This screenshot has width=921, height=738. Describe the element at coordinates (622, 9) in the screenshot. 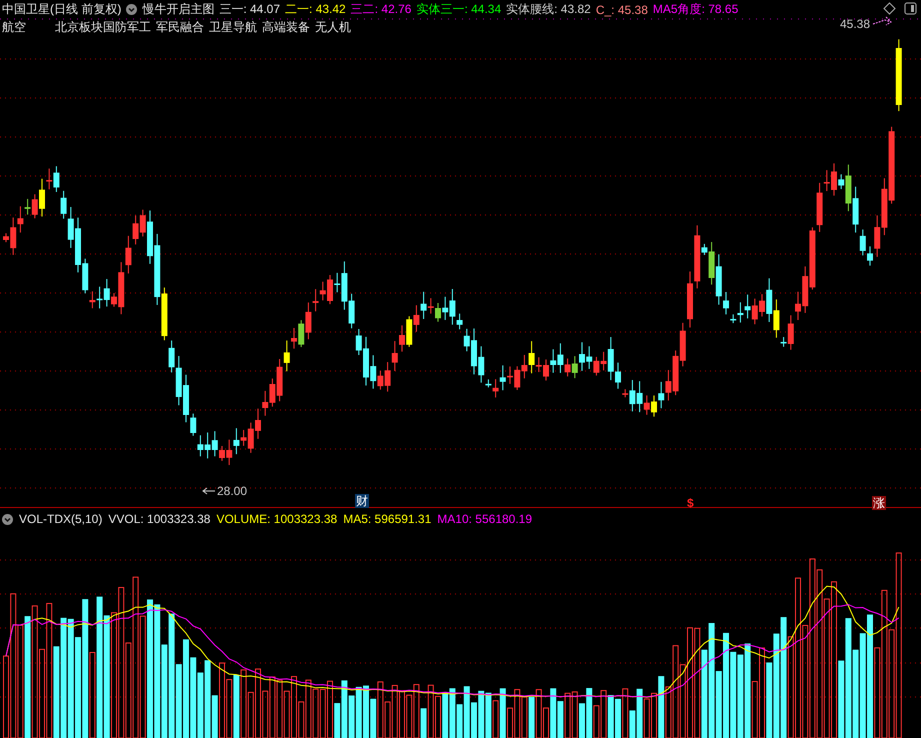

I see `indicator-reading: C_: 45.38` at that location.